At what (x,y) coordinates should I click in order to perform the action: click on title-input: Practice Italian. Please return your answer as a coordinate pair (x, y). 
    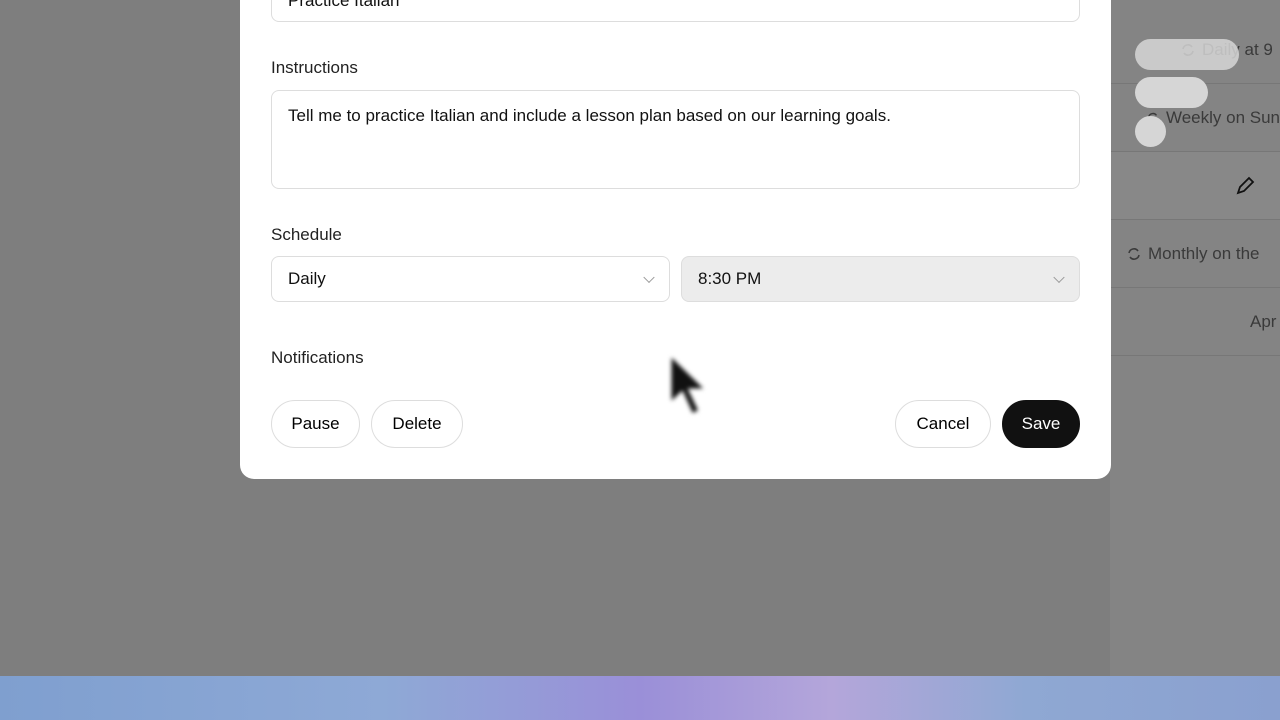
    Looking at the image, I should click on (675, 11).